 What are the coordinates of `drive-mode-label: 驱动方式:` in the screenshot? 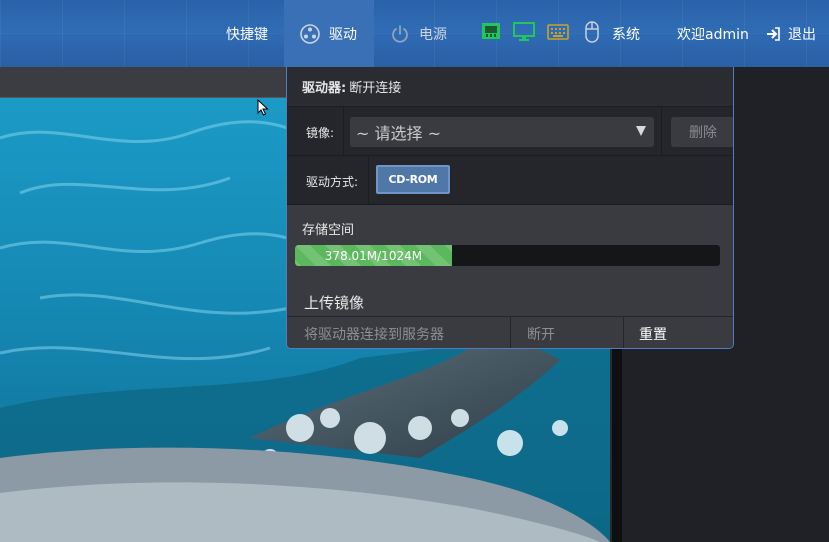 It's located at (332, 182).